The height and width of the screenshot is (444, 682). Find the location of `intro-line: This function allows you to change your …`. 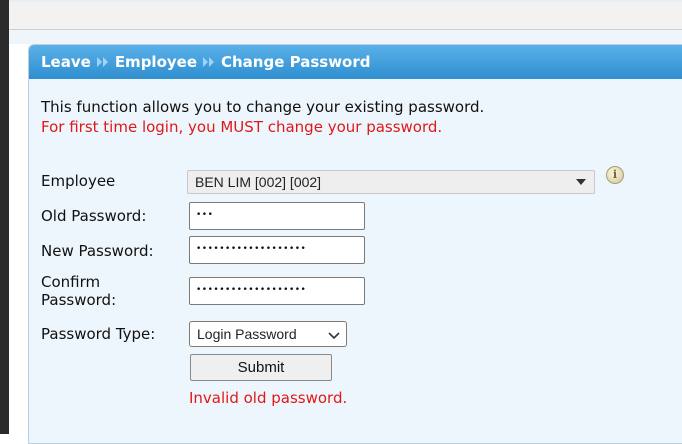

intro-line: This function allows you to change your … is located at coordinates (263, 107).